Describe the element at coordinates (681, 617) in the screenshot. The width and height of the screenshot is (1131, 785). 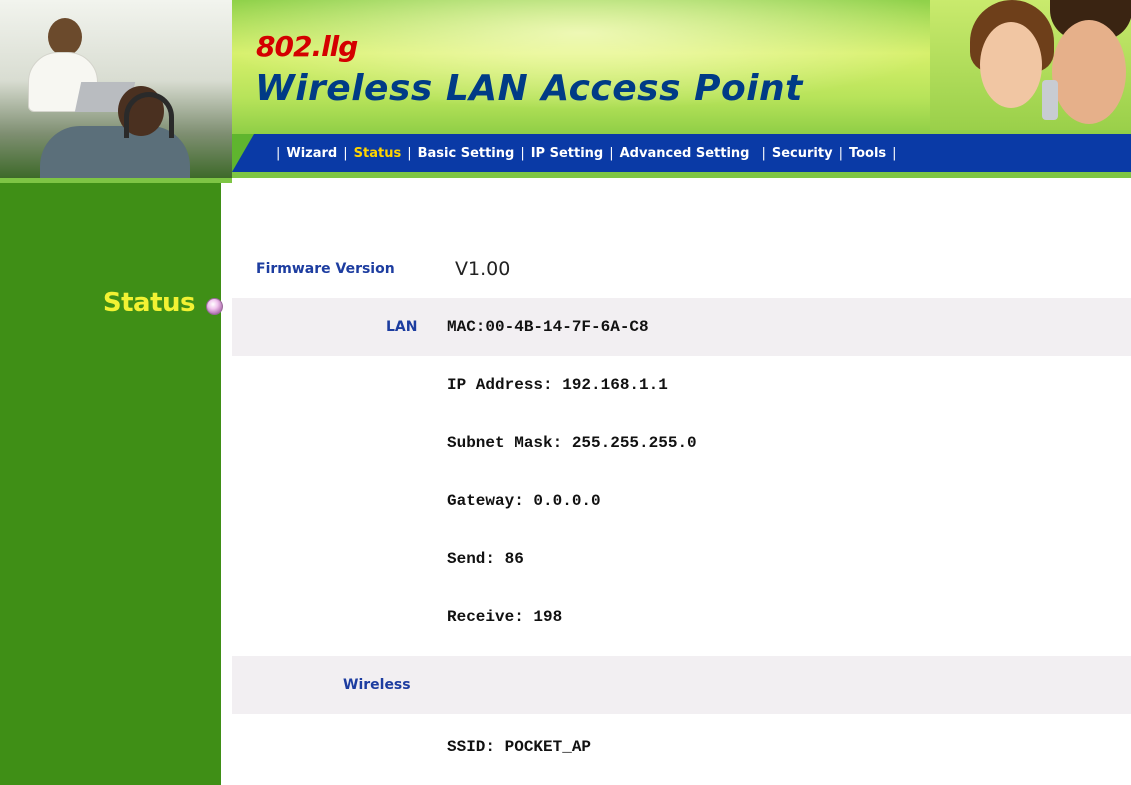
I see `receive-row: Receive: 198` at that location.